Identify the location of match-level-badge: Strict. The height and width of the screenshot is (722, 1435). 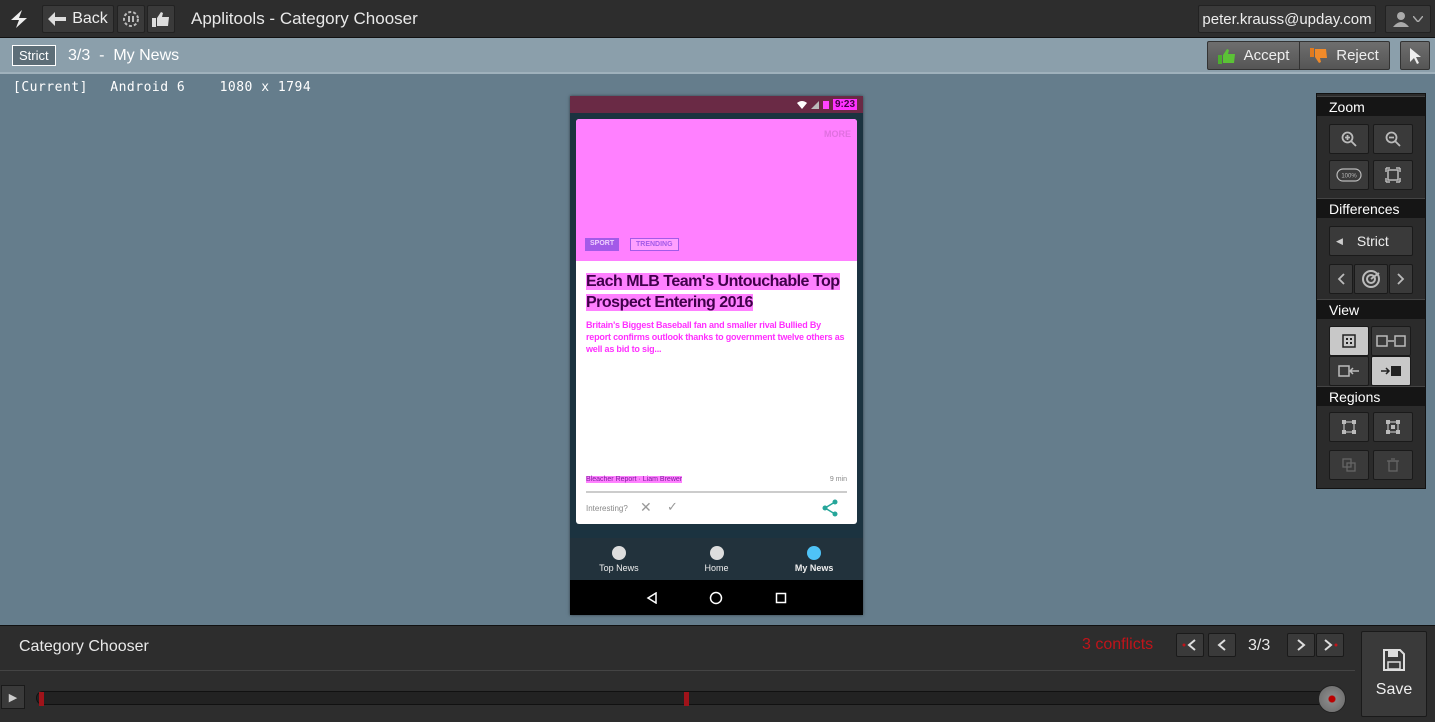
(34, 55).